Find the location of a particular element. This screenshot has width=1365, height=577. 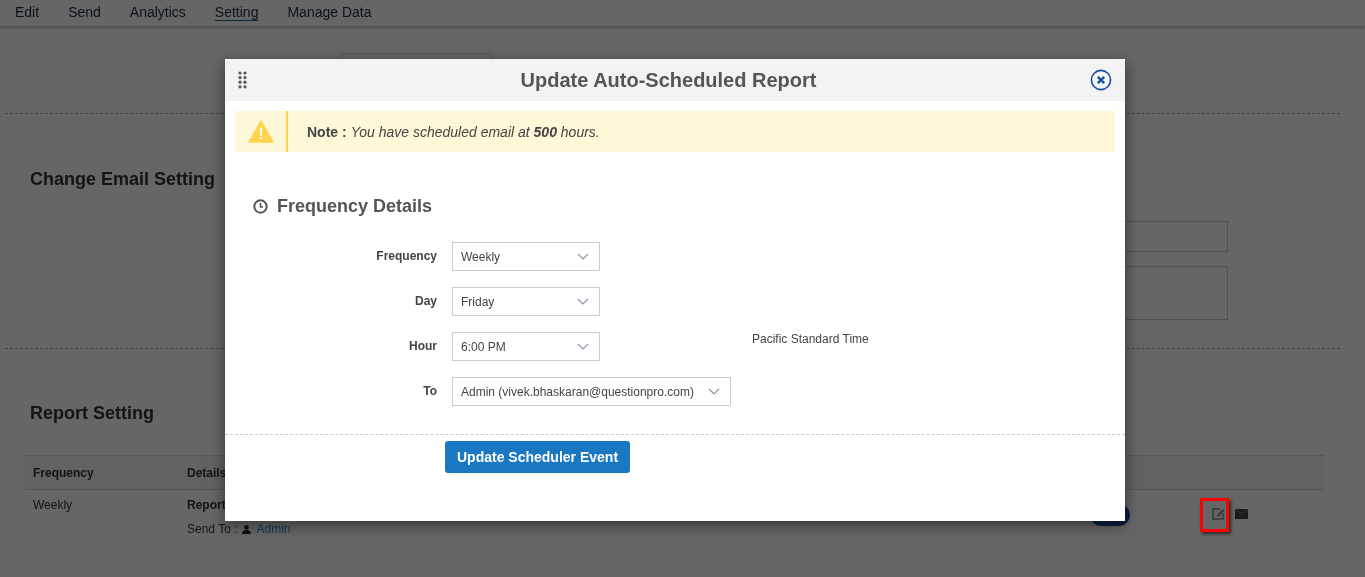

nav-tab: Edit is located at coordinates (27, 13).